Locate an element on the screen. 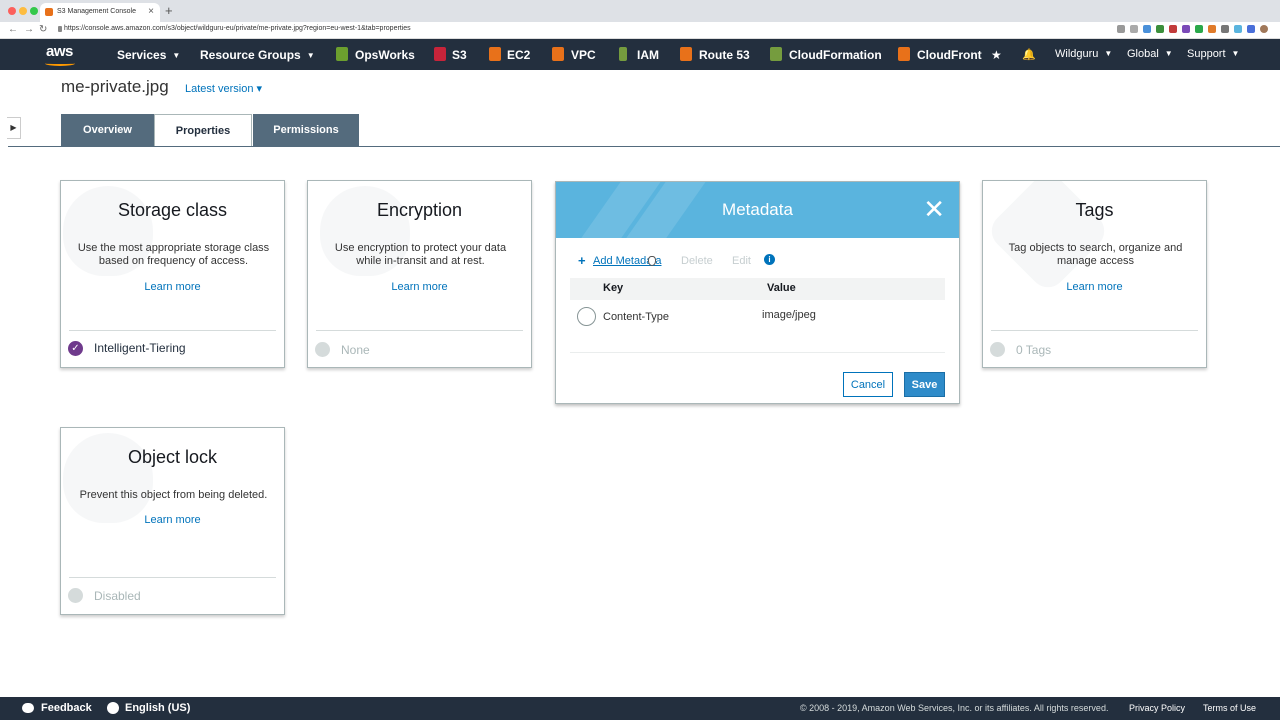 The height and width of the screenshot is (720, 1280). save-button: Save is located at coordinates (924, 384).